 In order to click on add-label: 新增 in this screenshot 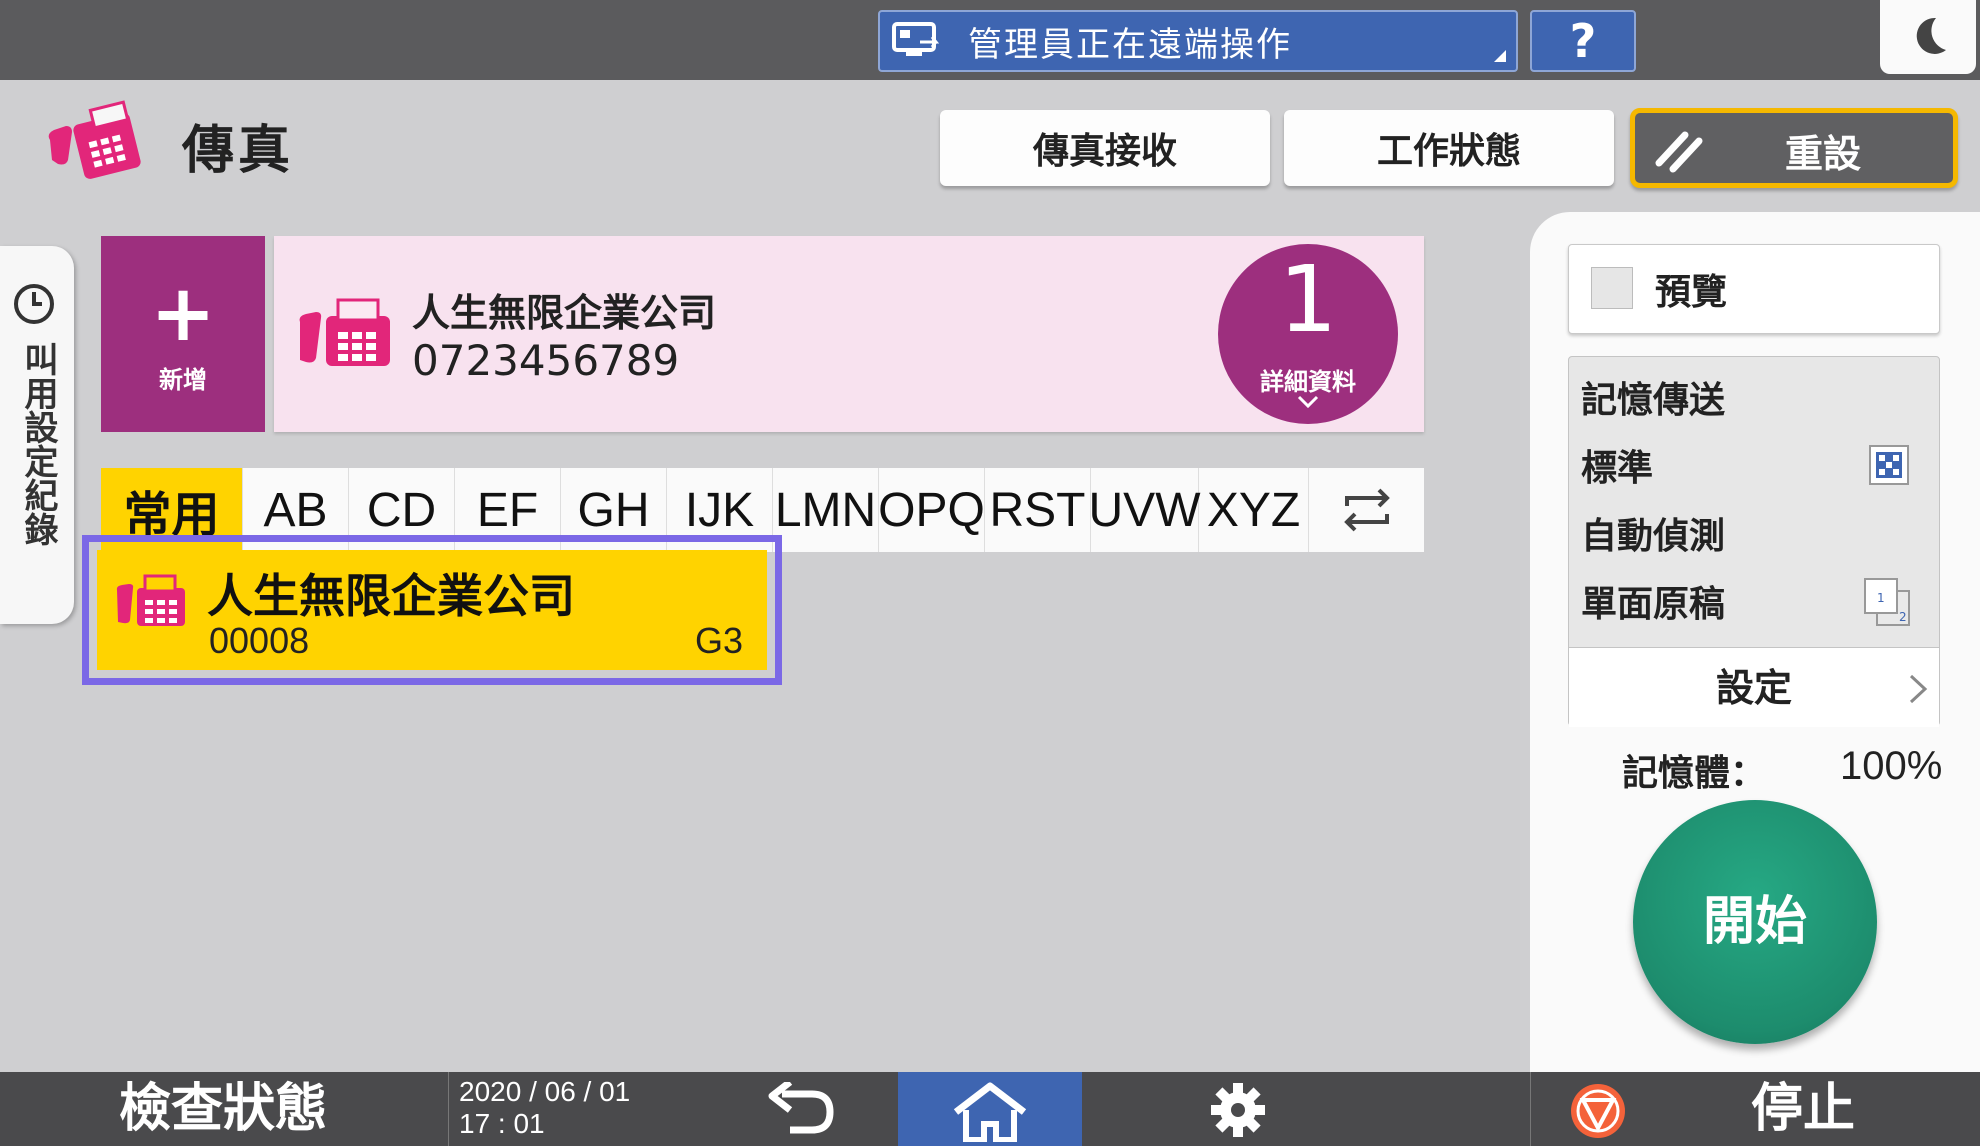, I will do `click(183, 380)`.